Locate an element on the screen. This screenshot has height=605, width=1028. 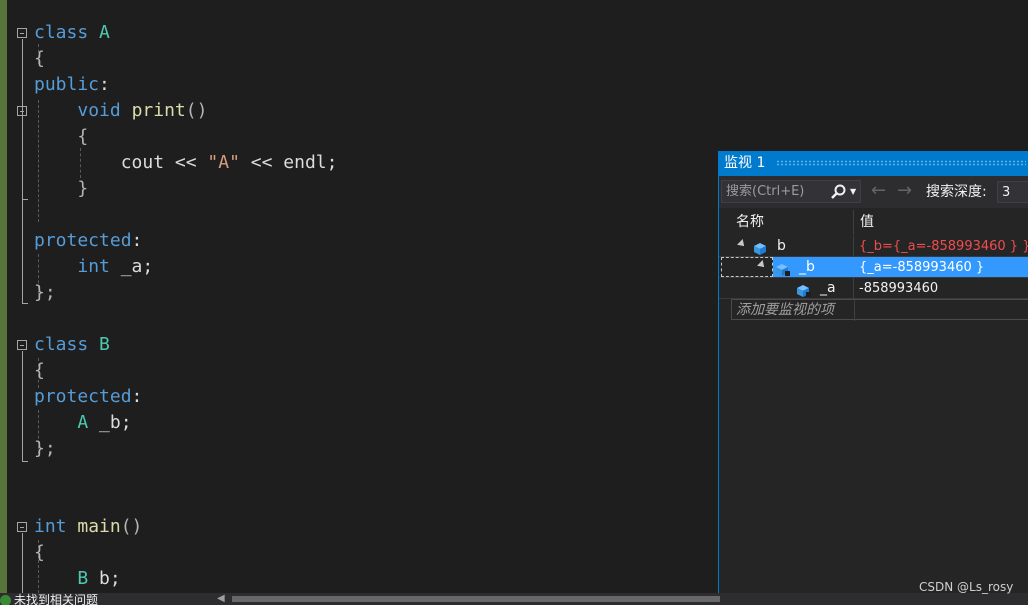
column-header-name: 名称 is located at coordinates (750, 222).